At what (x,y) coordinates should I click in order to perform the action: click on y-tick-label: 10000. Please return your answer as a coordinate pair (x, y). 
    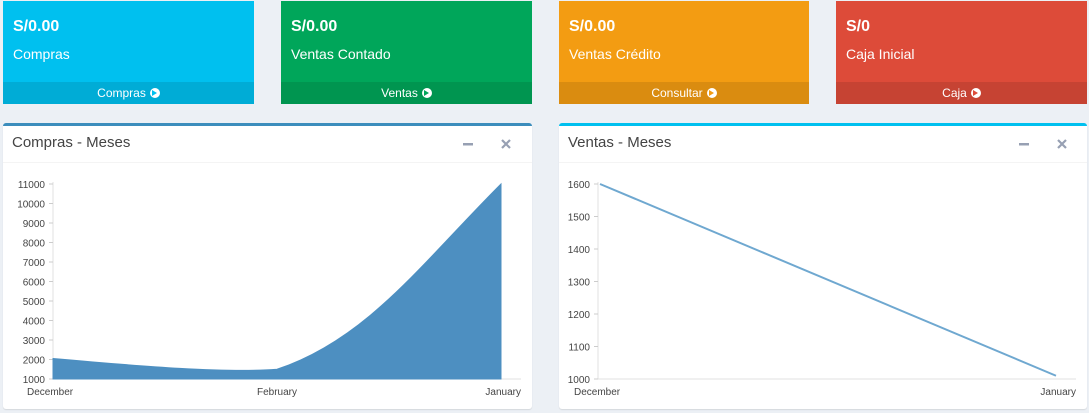
    Looking at the image, I should click on (31, 205).